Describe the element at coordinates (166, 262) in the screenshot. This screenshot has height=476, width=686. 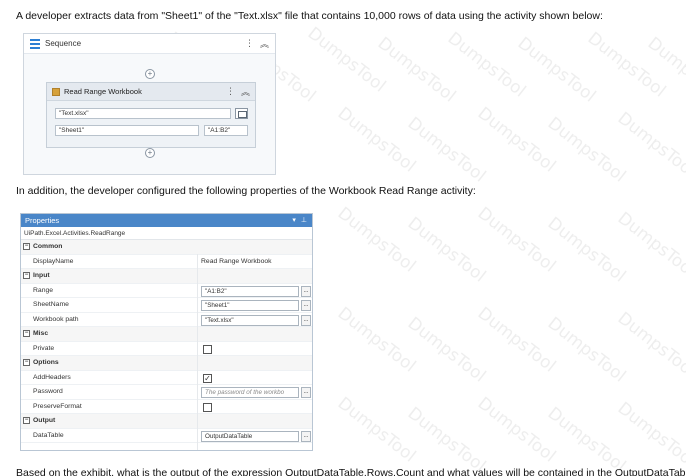
I see `property-row-displayname: DisplayName Read Range Workbook` at that location.